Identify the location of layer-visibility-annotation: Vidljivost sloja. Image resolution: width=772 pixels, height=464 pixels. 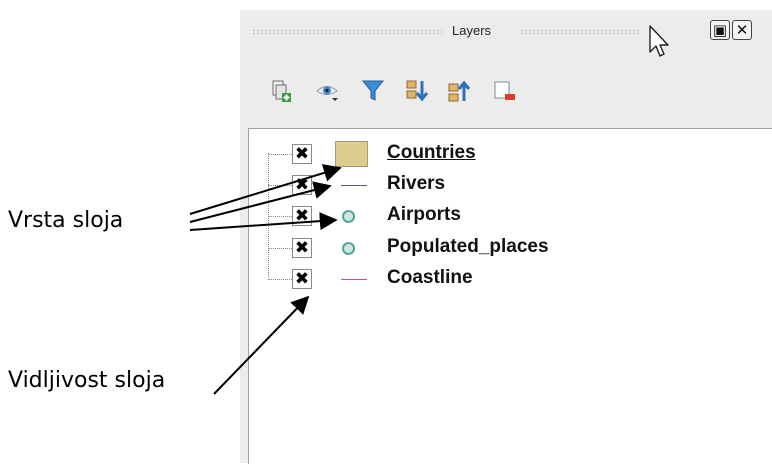
(87, 380).